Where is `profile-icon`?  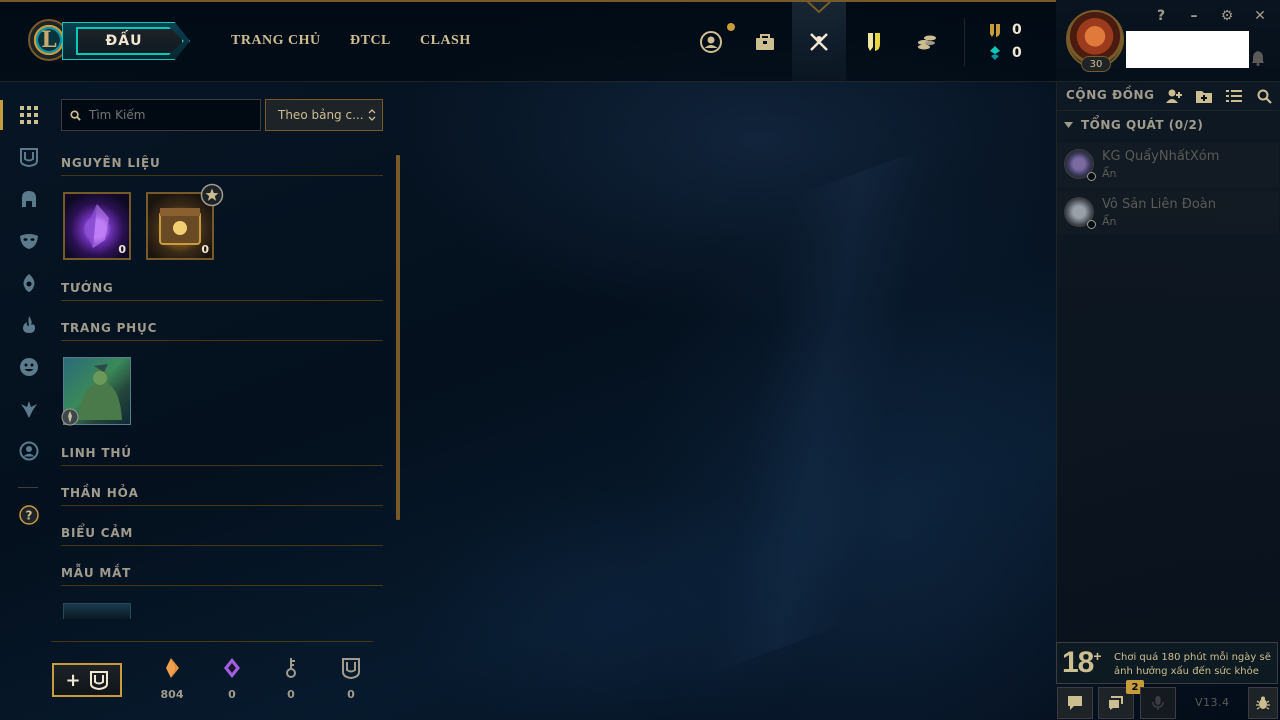
profile-icon is located at coordinates (711, 42).